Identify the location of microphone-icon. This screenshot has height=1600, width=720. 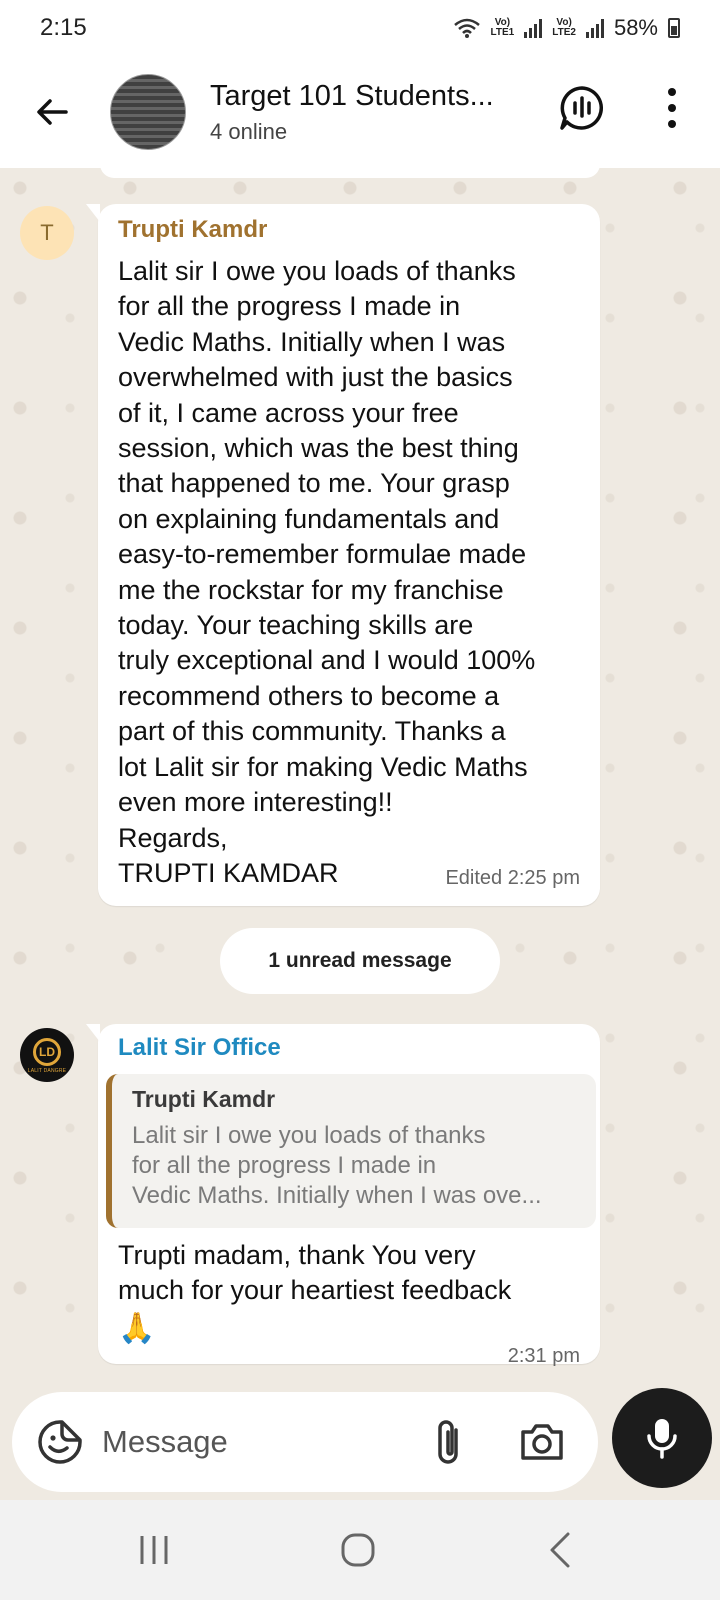
(662, 1439).